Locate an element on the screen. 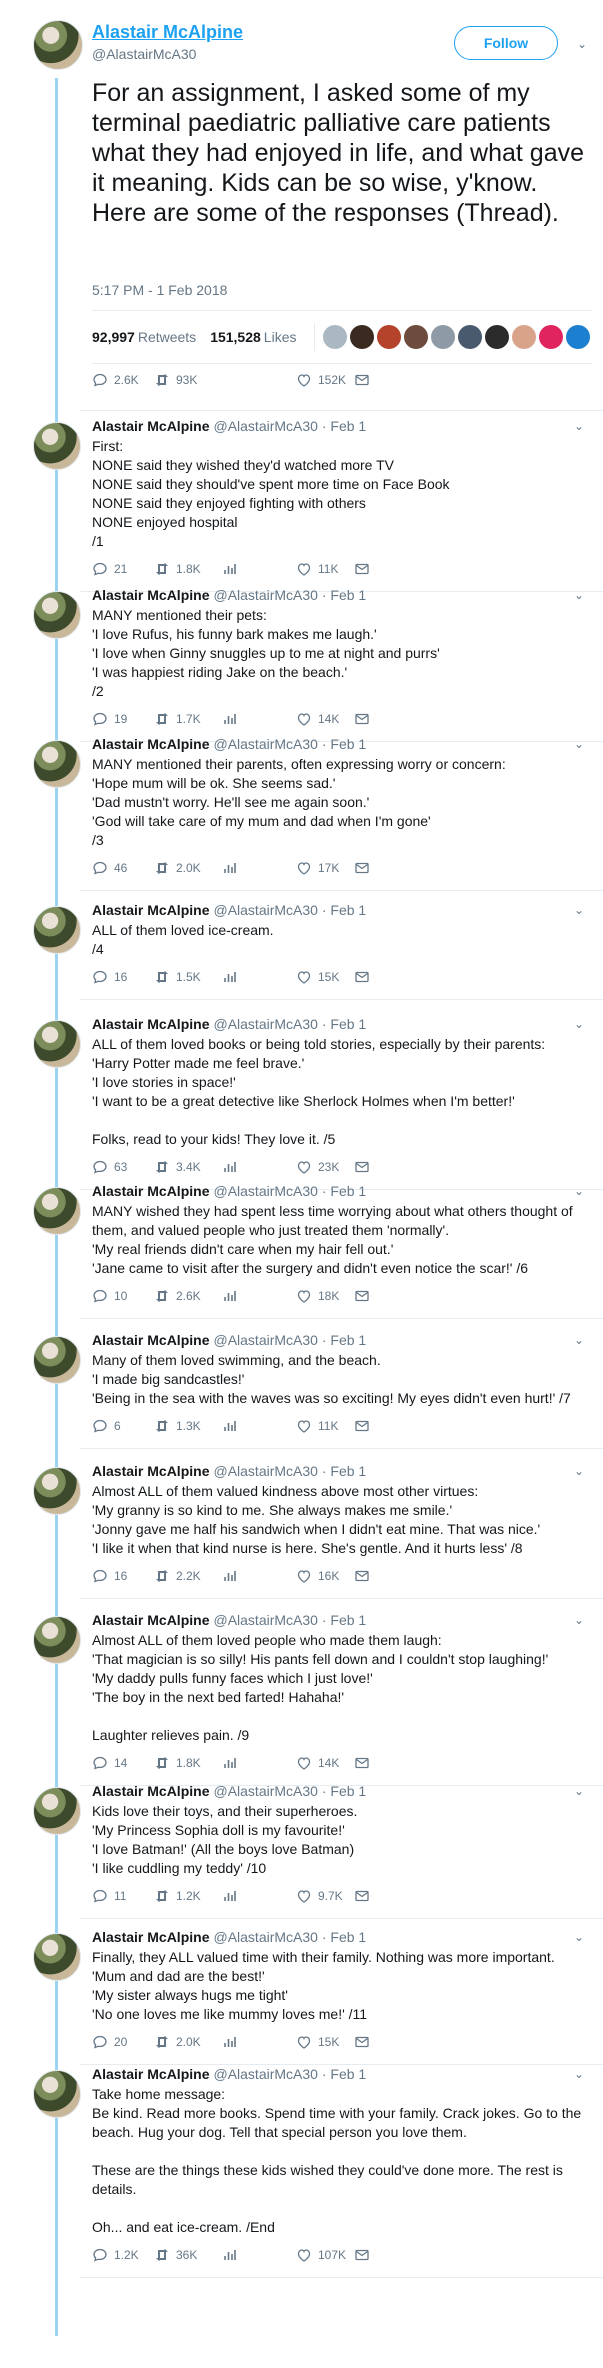 The width and height of the screenshot is (603, 2368). author-handle: @AlastairMcA30 is located at coordinates (144, 54).